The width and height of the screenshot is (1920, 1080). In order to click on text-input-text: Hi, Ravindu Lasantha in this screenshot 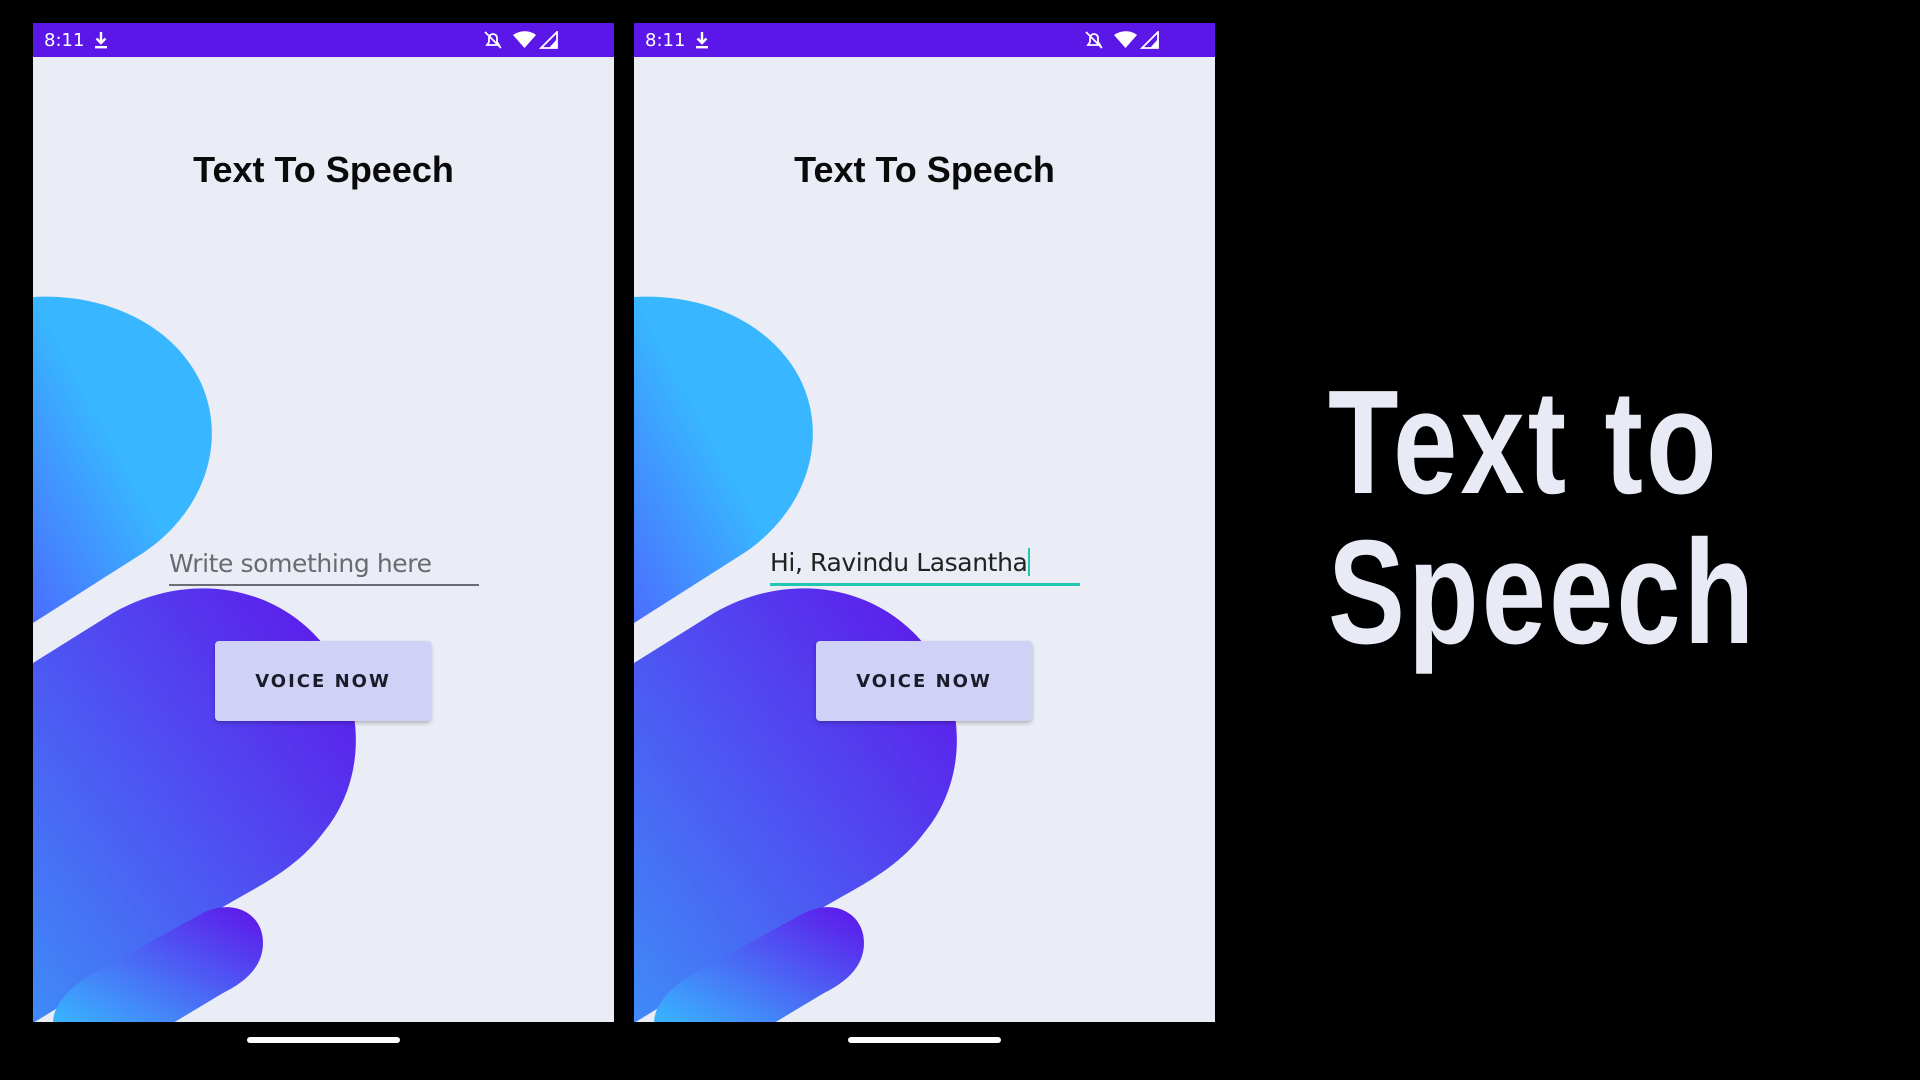, I will do `click(899, 562)`.